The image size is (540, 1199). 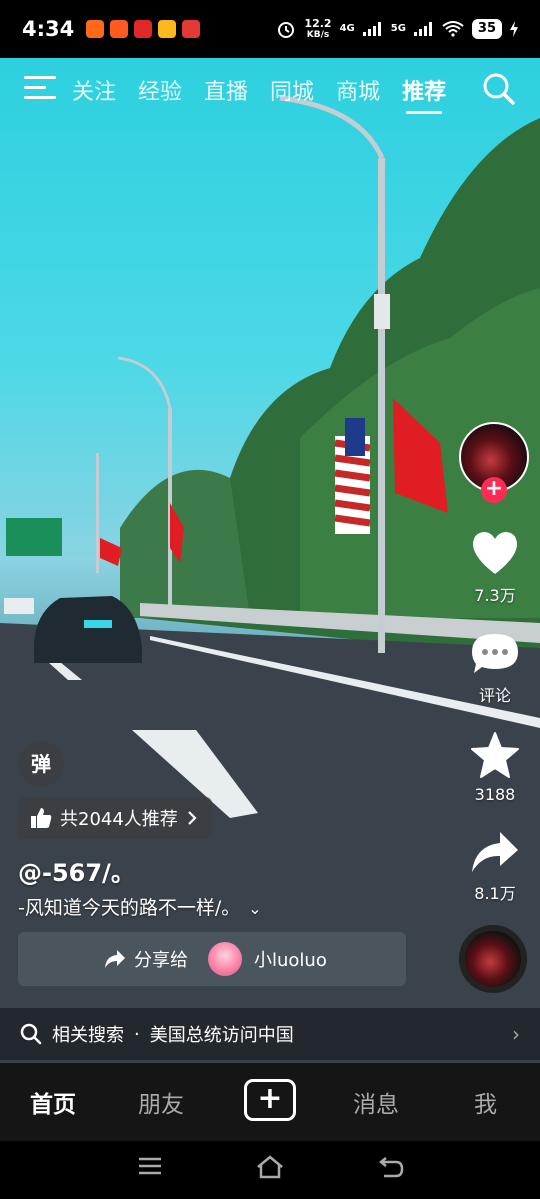 I want to click on charging-icon, so click(x=514, y=29).